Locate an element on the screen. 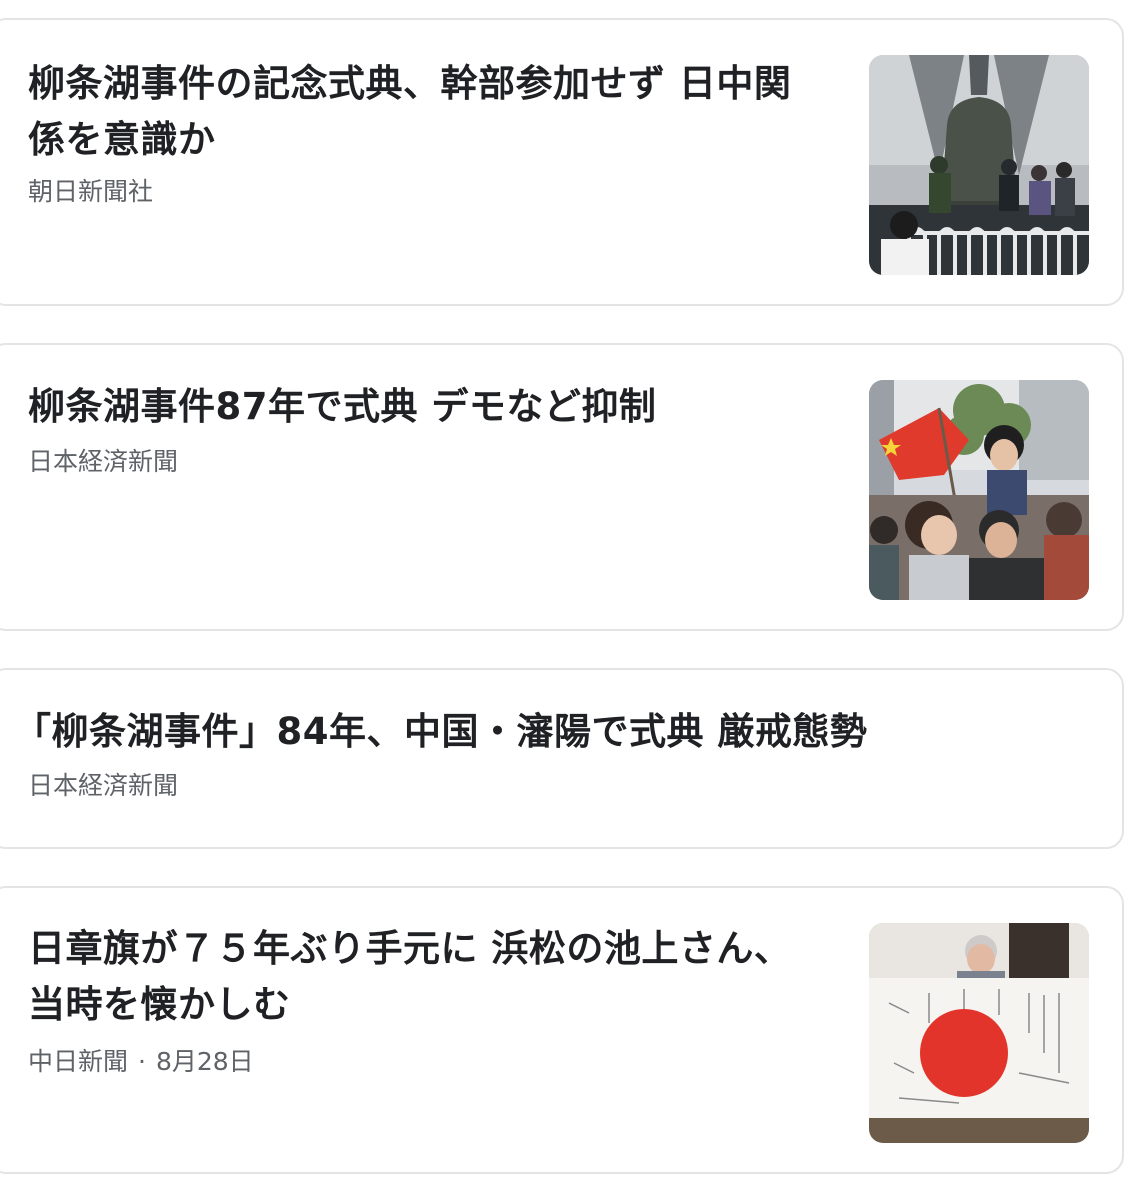  article-title: 柳条湖事件87年で式典 デモなど抑制 is located at coordinates (423, 407).